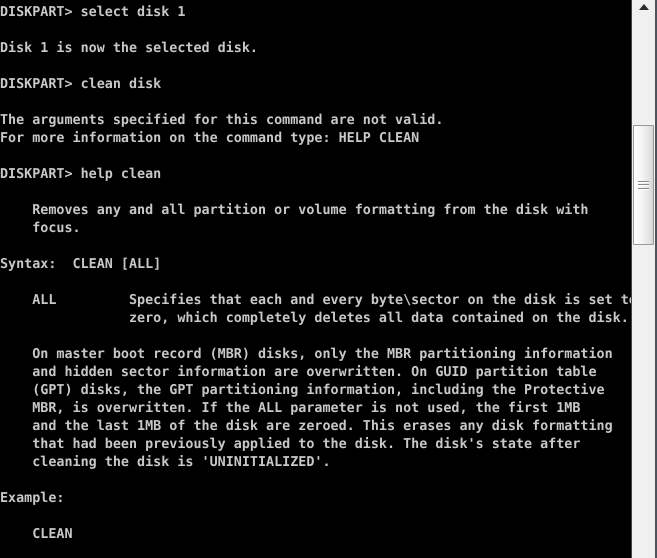  I want to click on scrollbar-up-button, so click(643, 7).